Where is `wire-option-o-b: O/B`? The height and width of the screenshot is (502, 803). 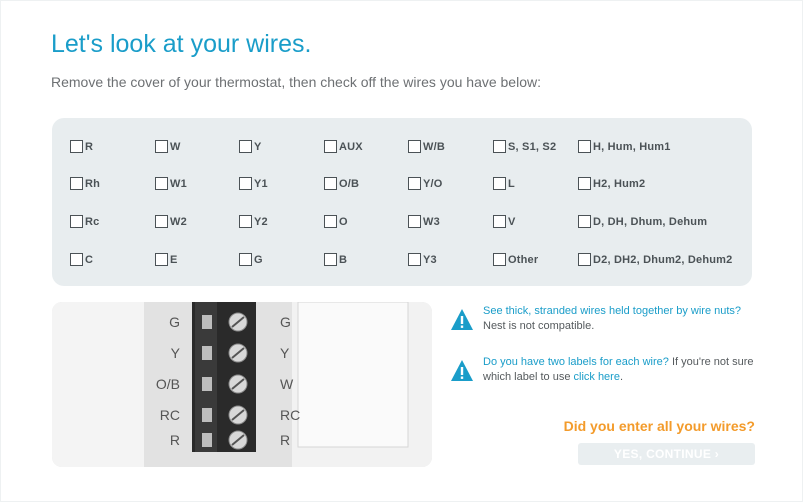 wire-option-o-b: O/B is located at coordinates (341, 183).